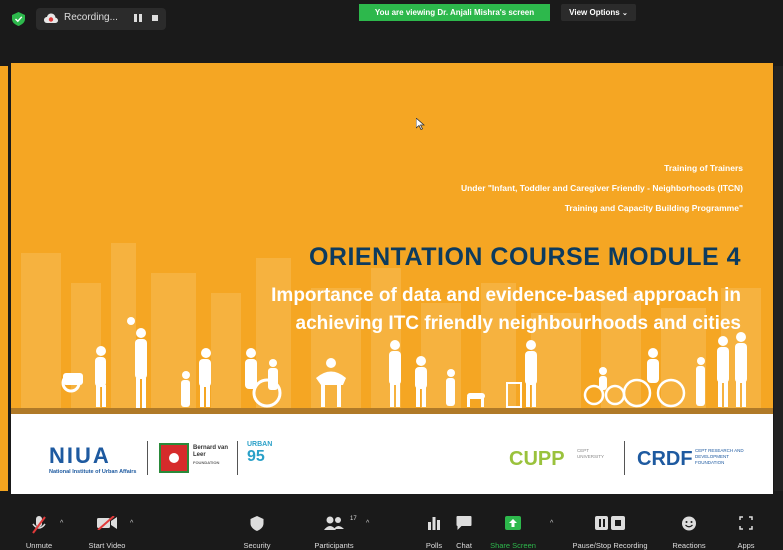 The width and height of the screenshot is (783, 550). I want to click on niua-logo: NIUA National Institute of Urban Affairs, so click(93, 459).